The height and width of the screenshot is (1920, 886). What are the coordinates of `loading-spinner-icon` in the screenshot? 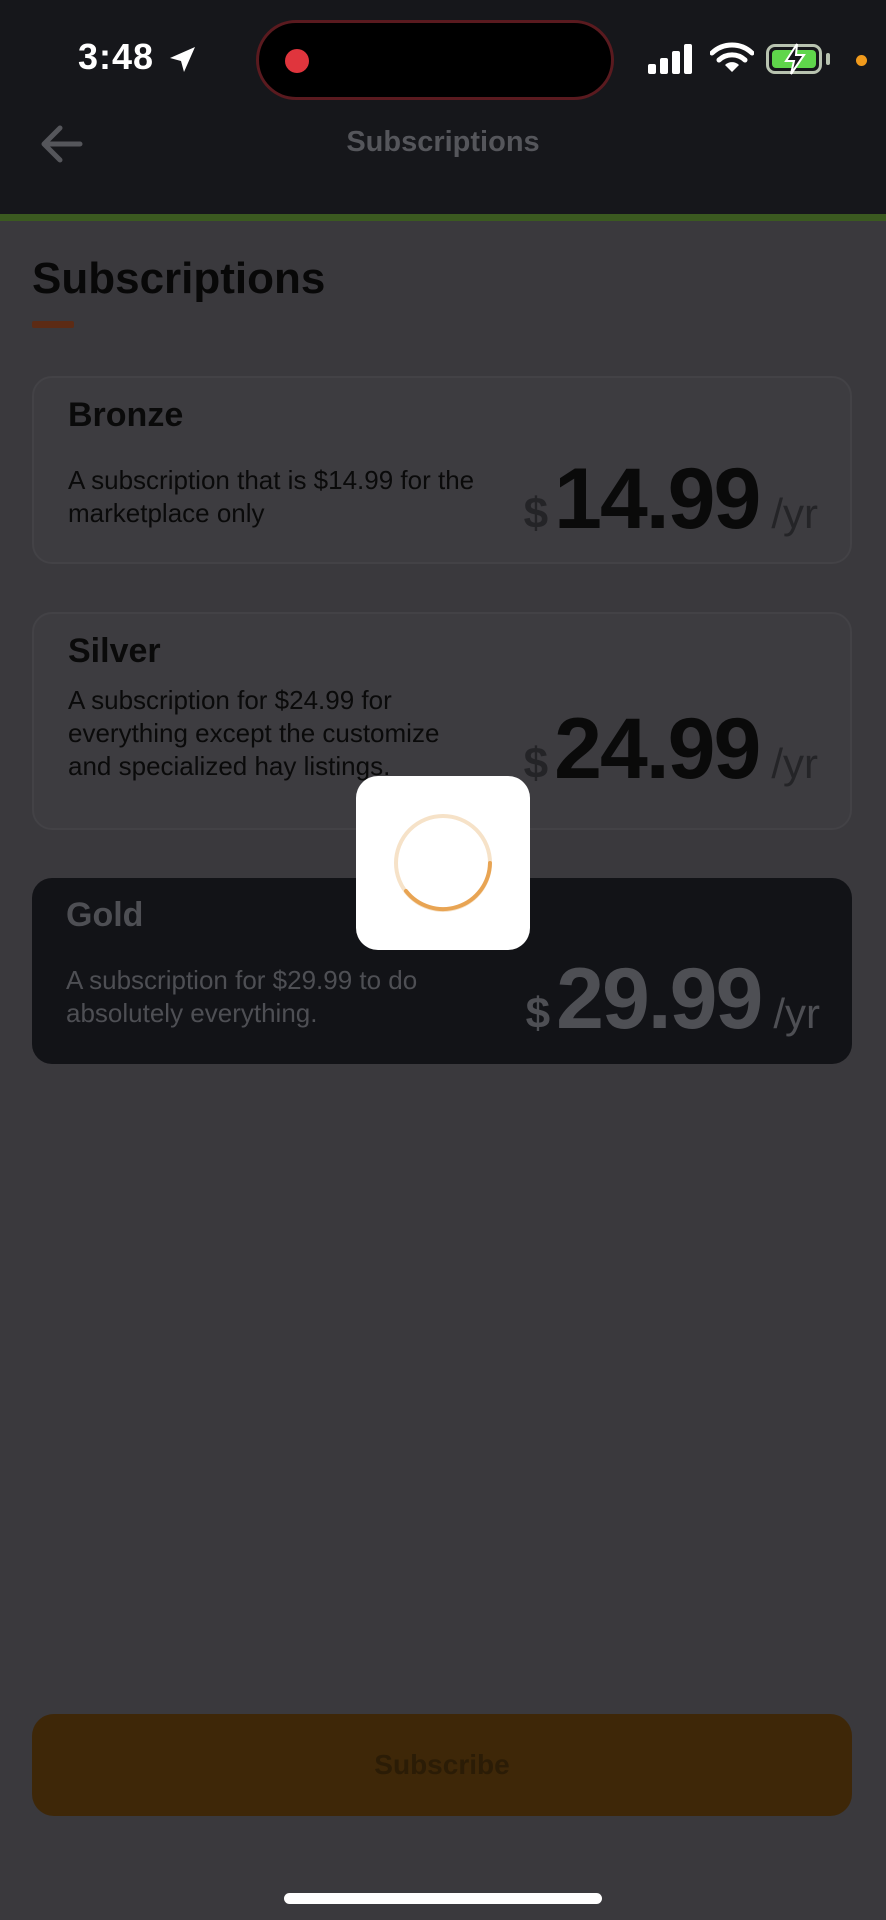 It's located at (443, 863).